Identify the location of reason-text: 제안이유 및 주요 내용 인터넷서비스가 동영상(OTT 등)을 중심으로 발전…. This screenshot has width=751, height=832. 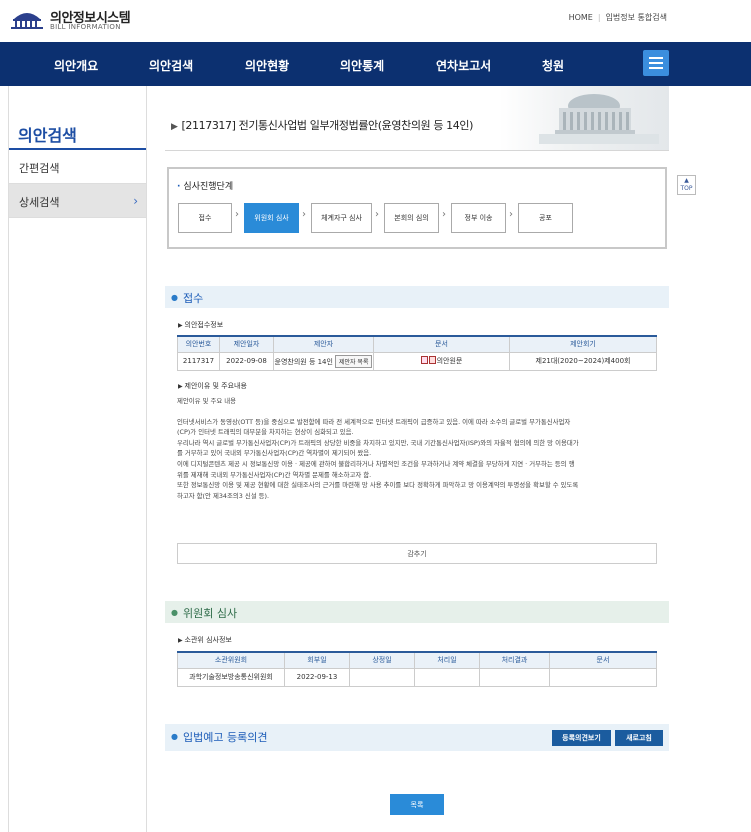
(417, 448).